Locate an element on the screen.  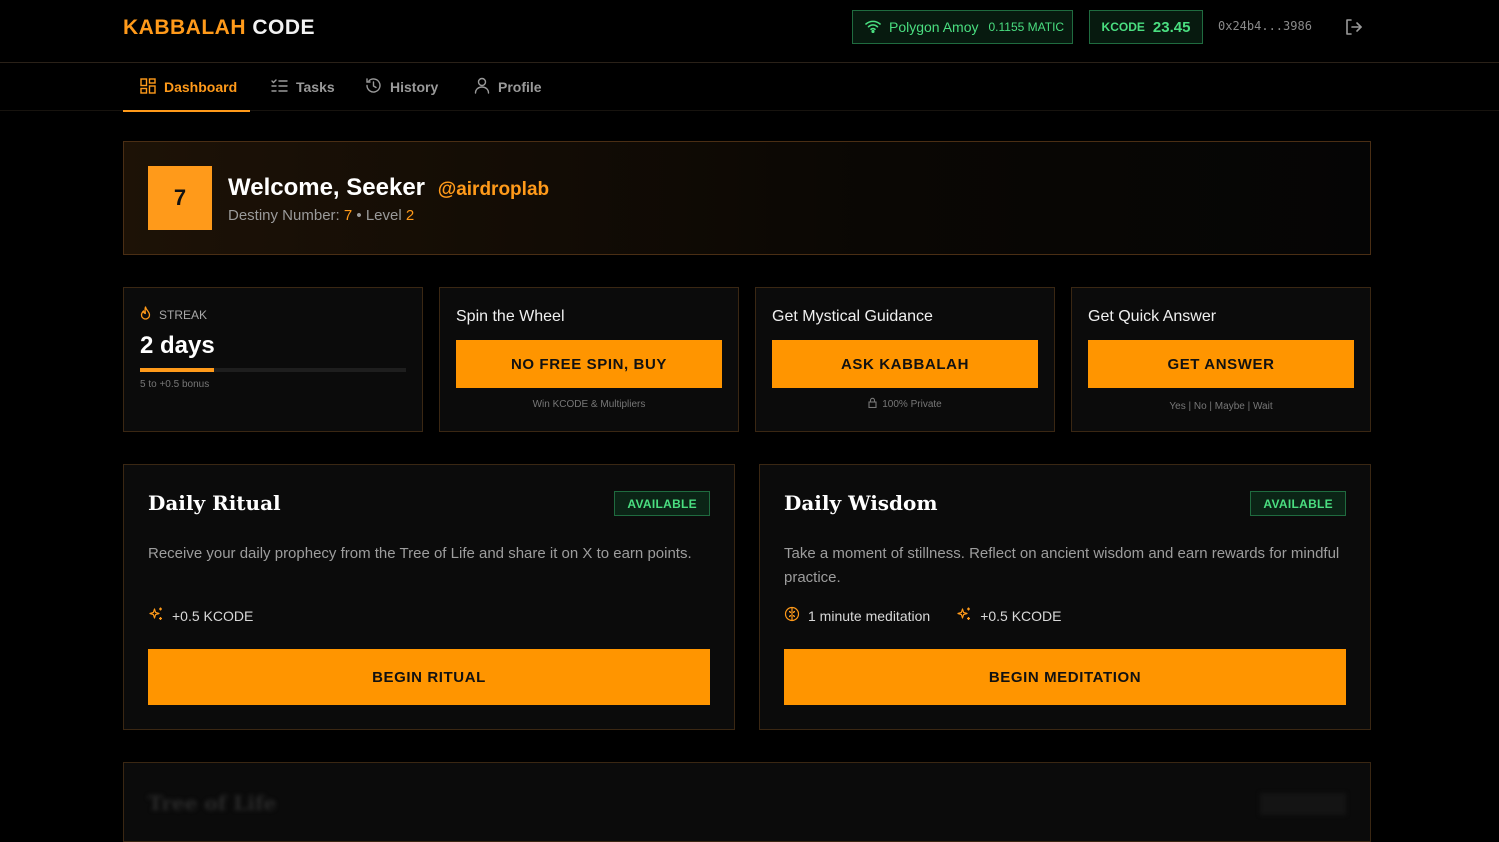
logo-part-1: KABBALAH is located at coordinates (184, 27).